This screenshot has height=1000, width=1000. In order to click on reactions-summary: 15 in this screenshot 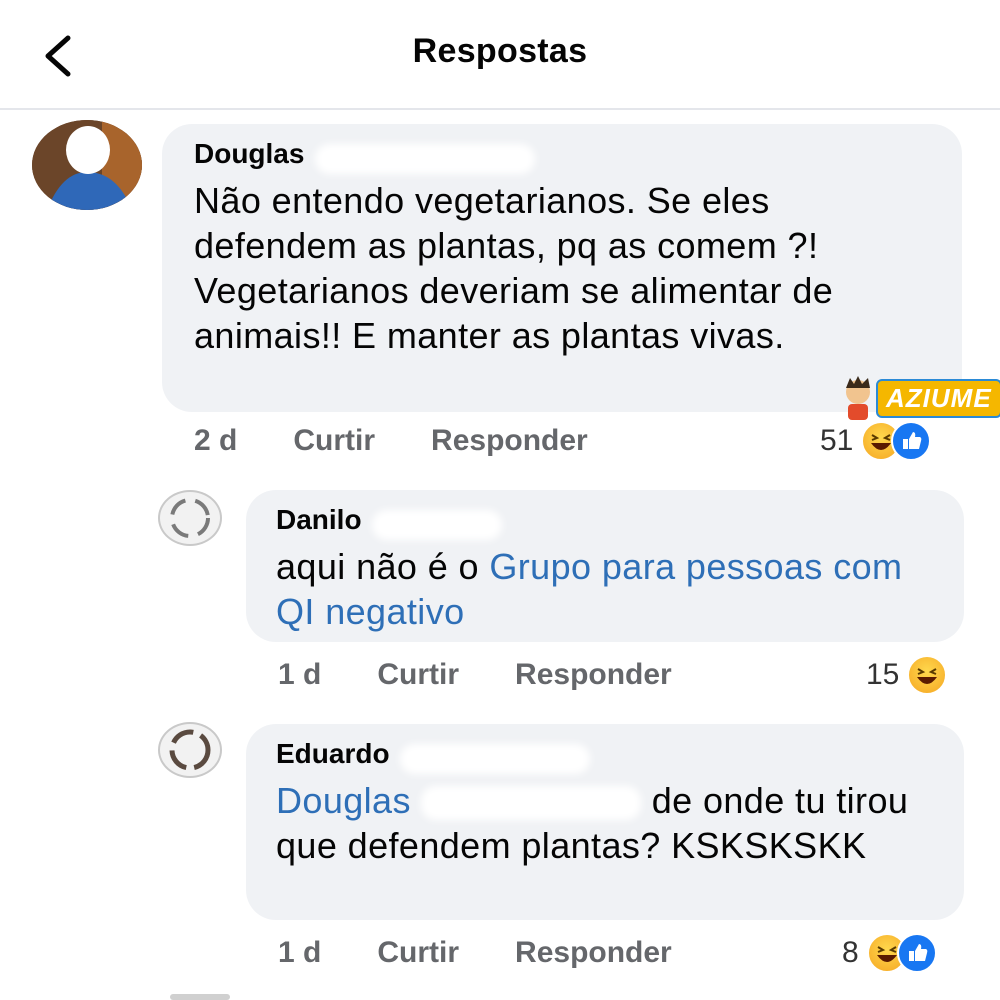, I will do `click(907, 675)`.